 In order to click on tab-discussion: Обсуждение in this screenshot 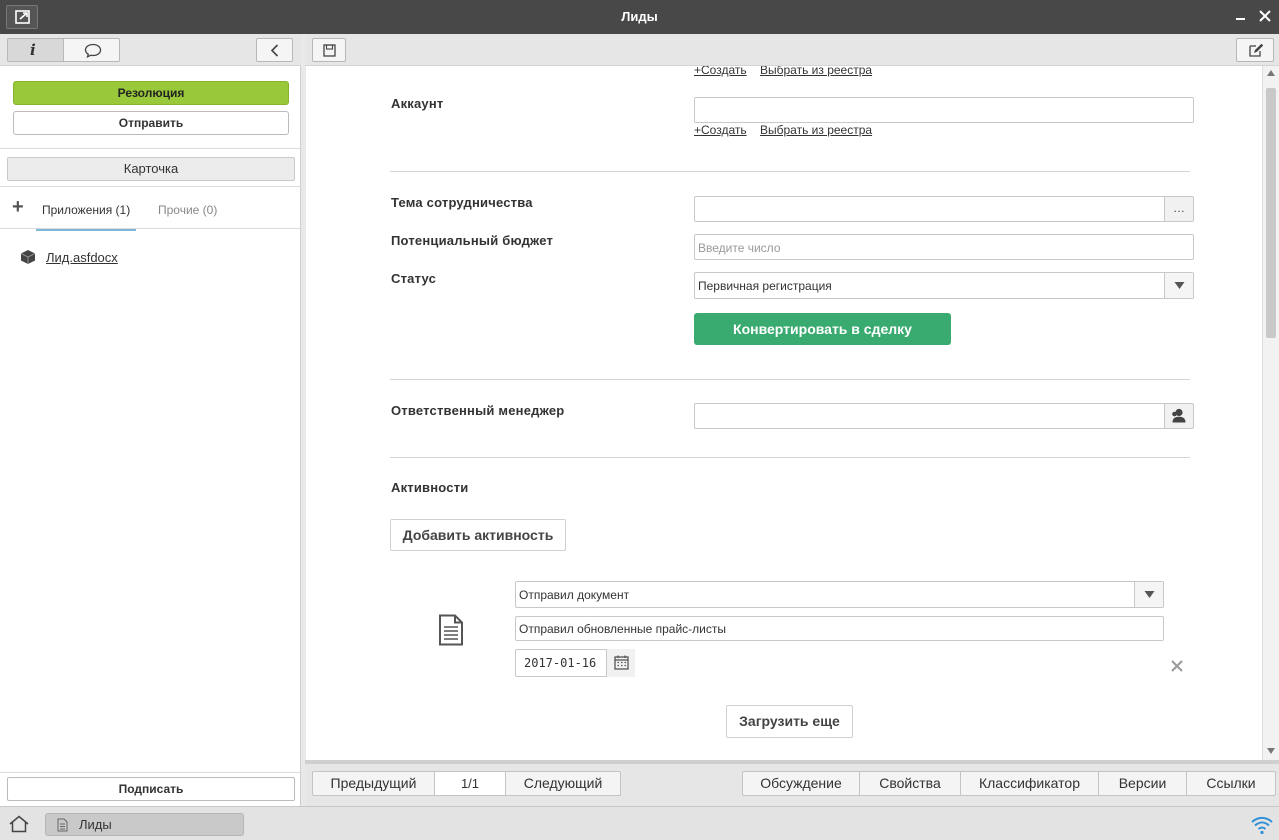, I will do `click(801, 783)`.